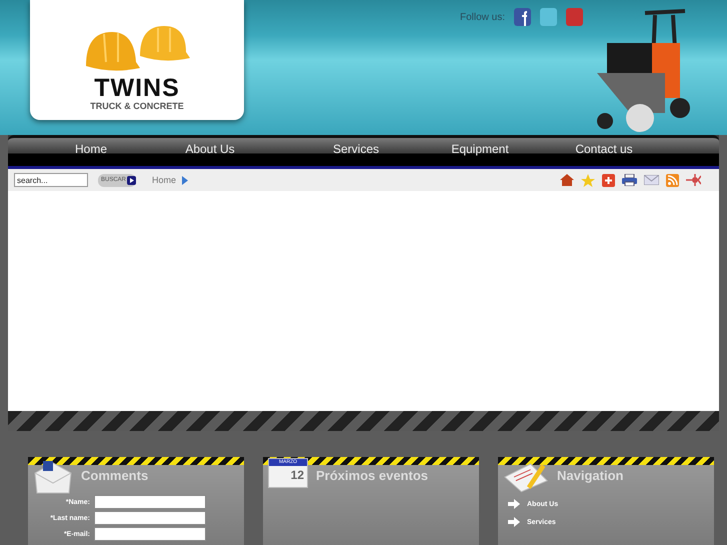 This screenshot has width=727, height=545. Describe the element at coordinates (483, 17) in the screenshot. I see `follow-label: Follow us:` at that location.